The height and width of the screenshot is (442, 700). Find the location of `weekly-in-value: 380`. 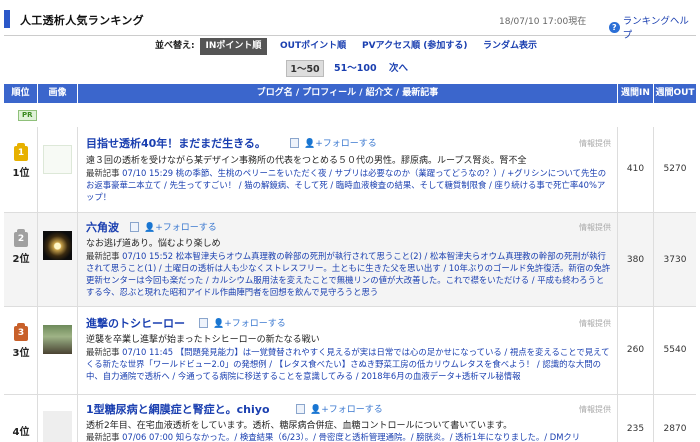

weekly-in-value: 380 is located at coordinates (635, 260).